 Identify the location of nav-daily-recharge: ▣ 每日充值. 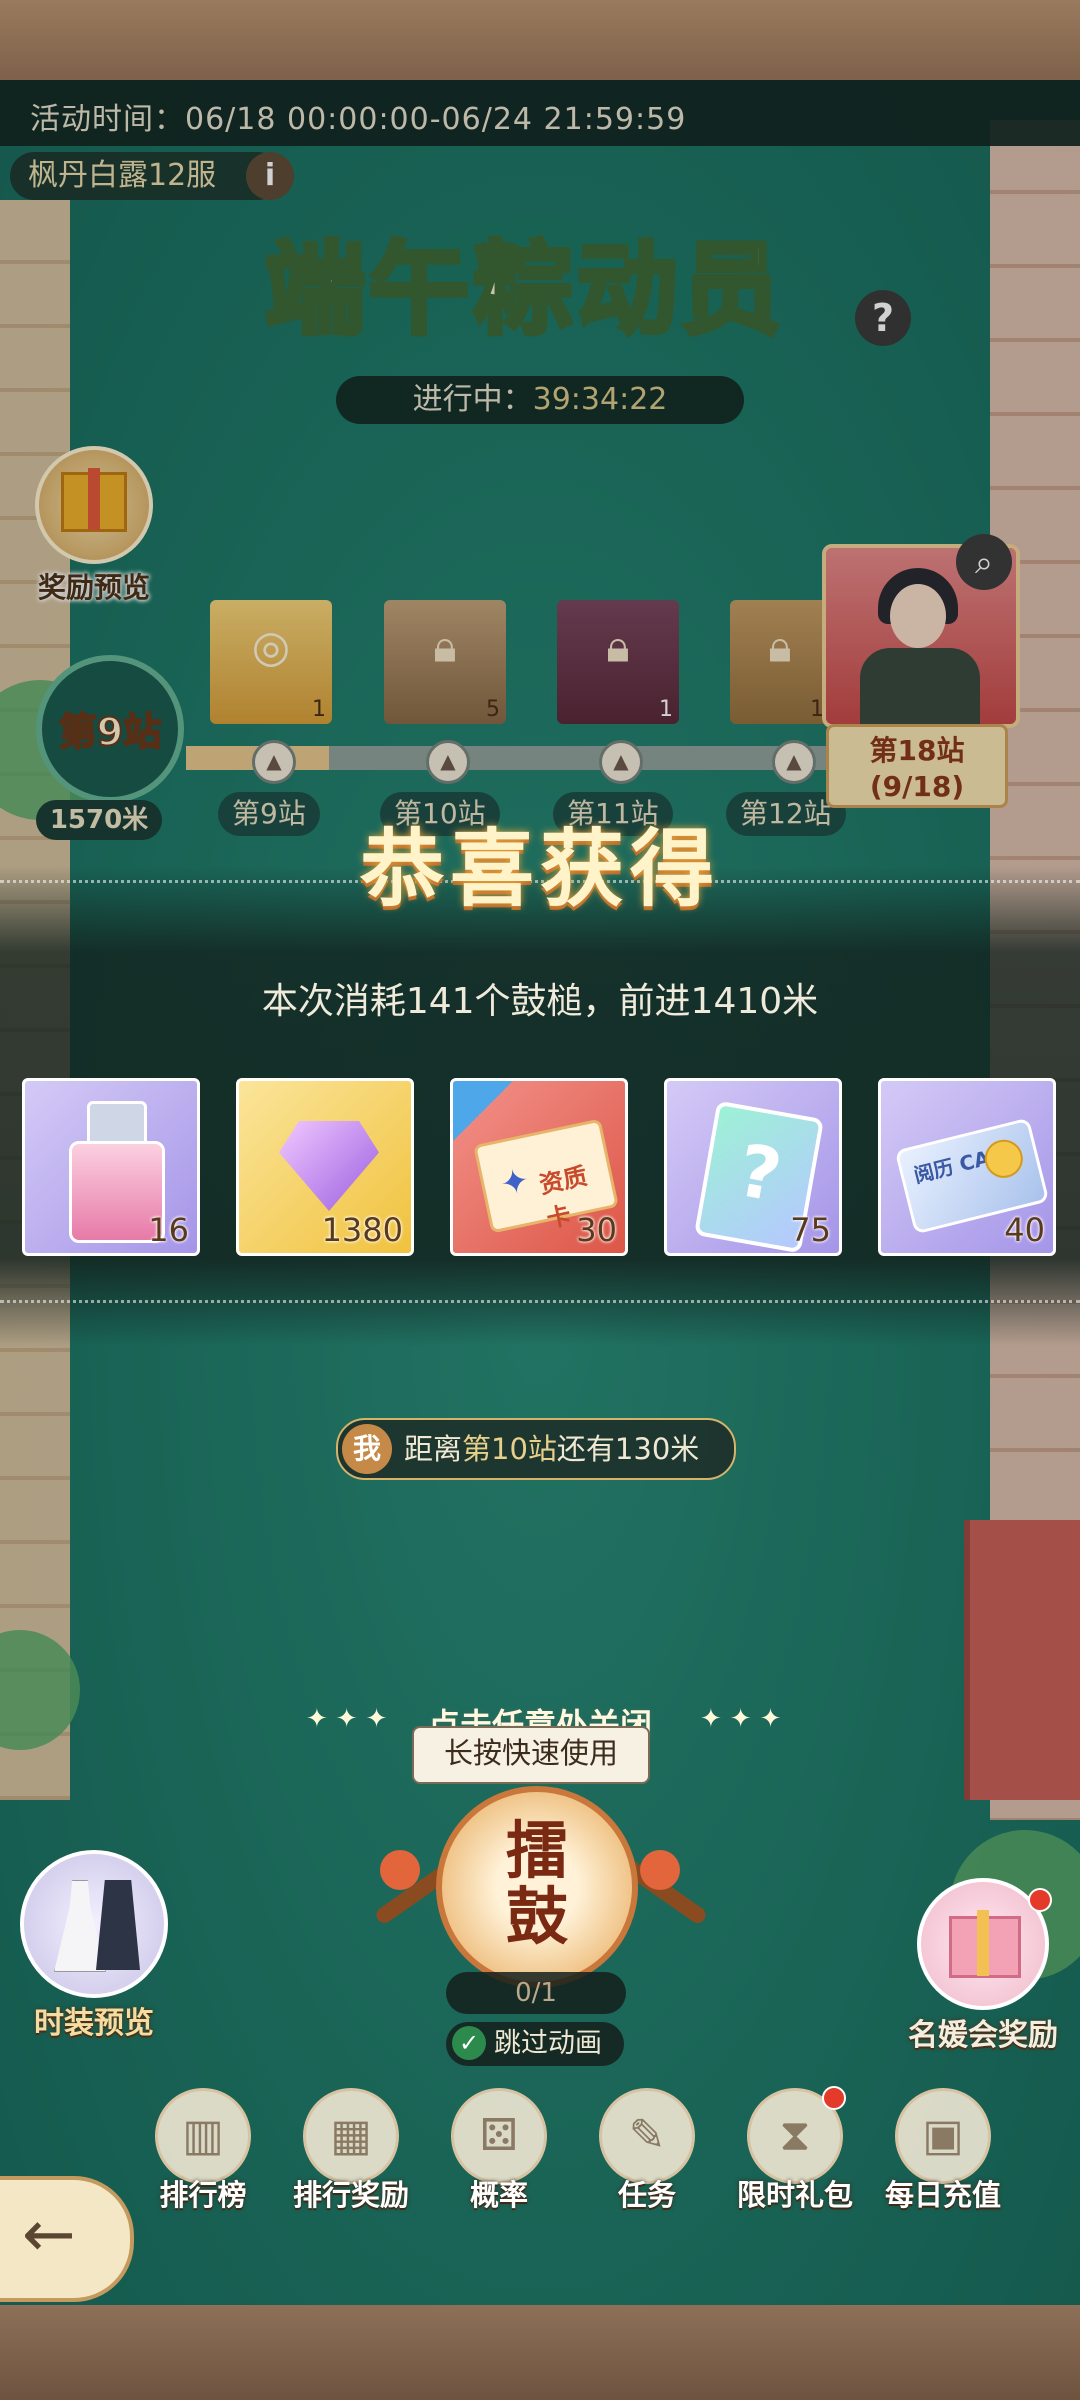
(943, 2151).